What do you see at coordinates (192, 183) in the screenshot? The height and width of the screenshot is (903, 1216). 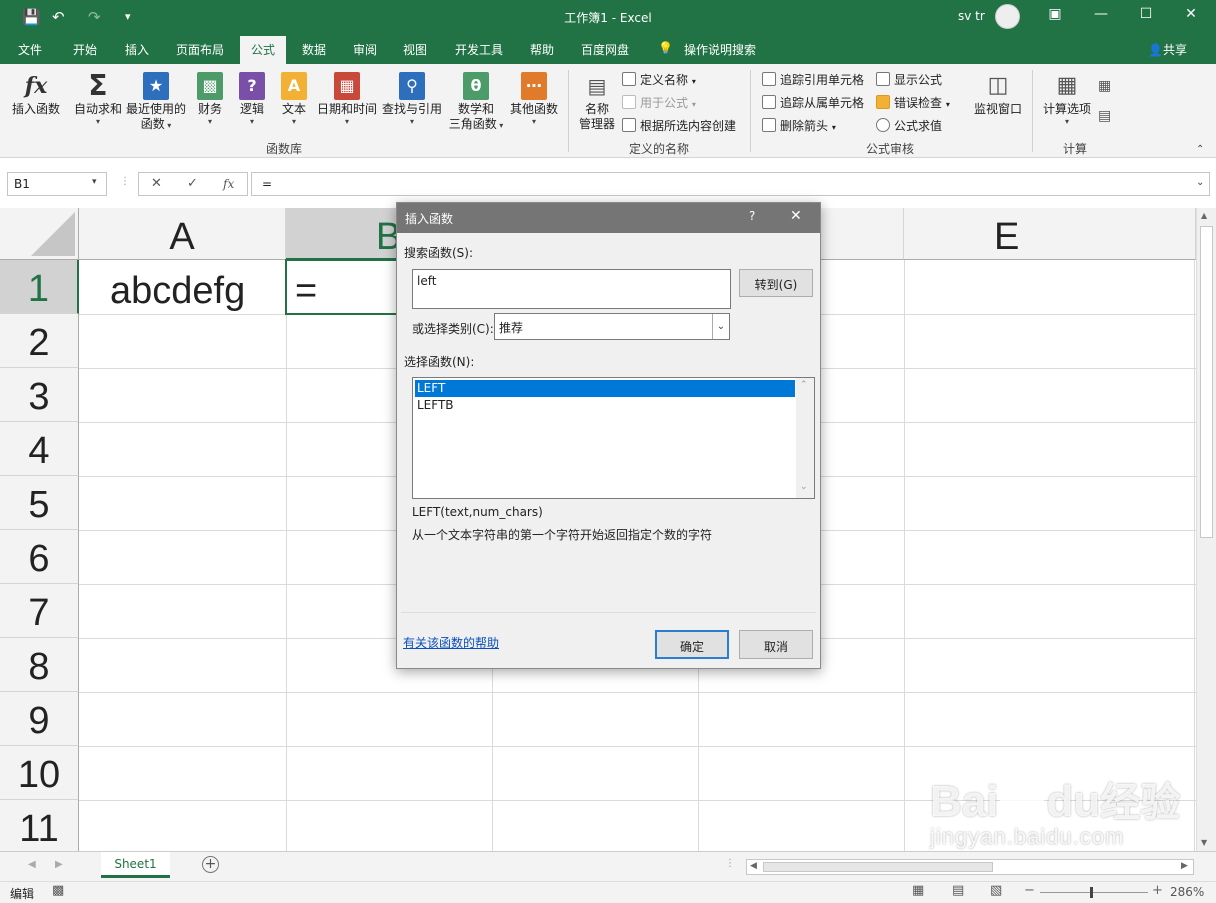 I see `enter-check-icon: ✓` at bounding box center [192, 183].